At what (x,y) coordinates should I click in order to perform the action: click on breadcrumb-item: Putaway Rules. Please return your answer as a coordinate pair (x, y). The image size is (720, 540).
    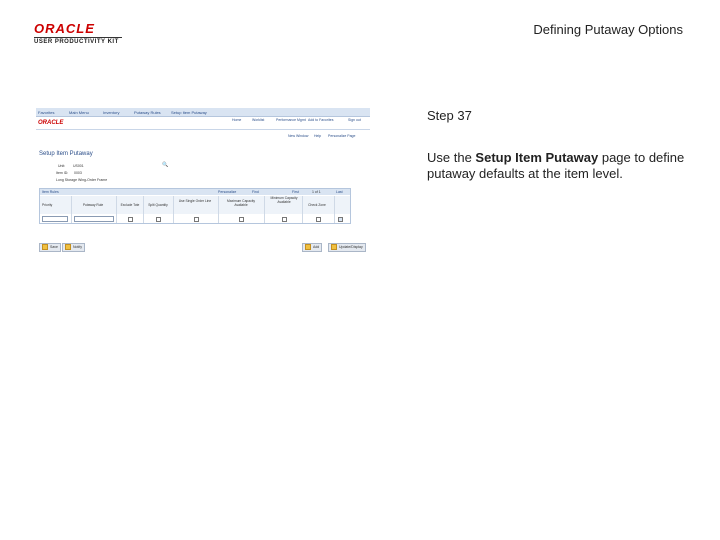
    Looking at the image, I should click on (147, 112).